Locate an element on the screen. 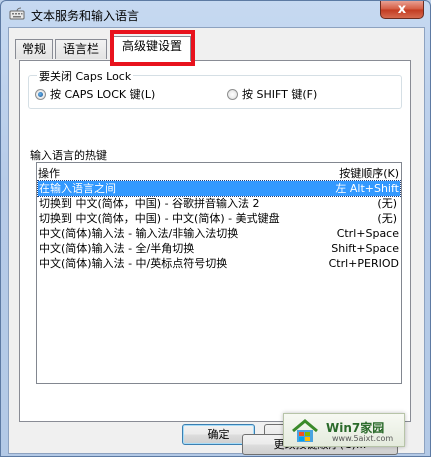 The image size is (431, 457). hotkey-row: 切换到 中文(简体，中国) - 谷歌拼音输入法 2 (无) is located at coordinates (219, 203).